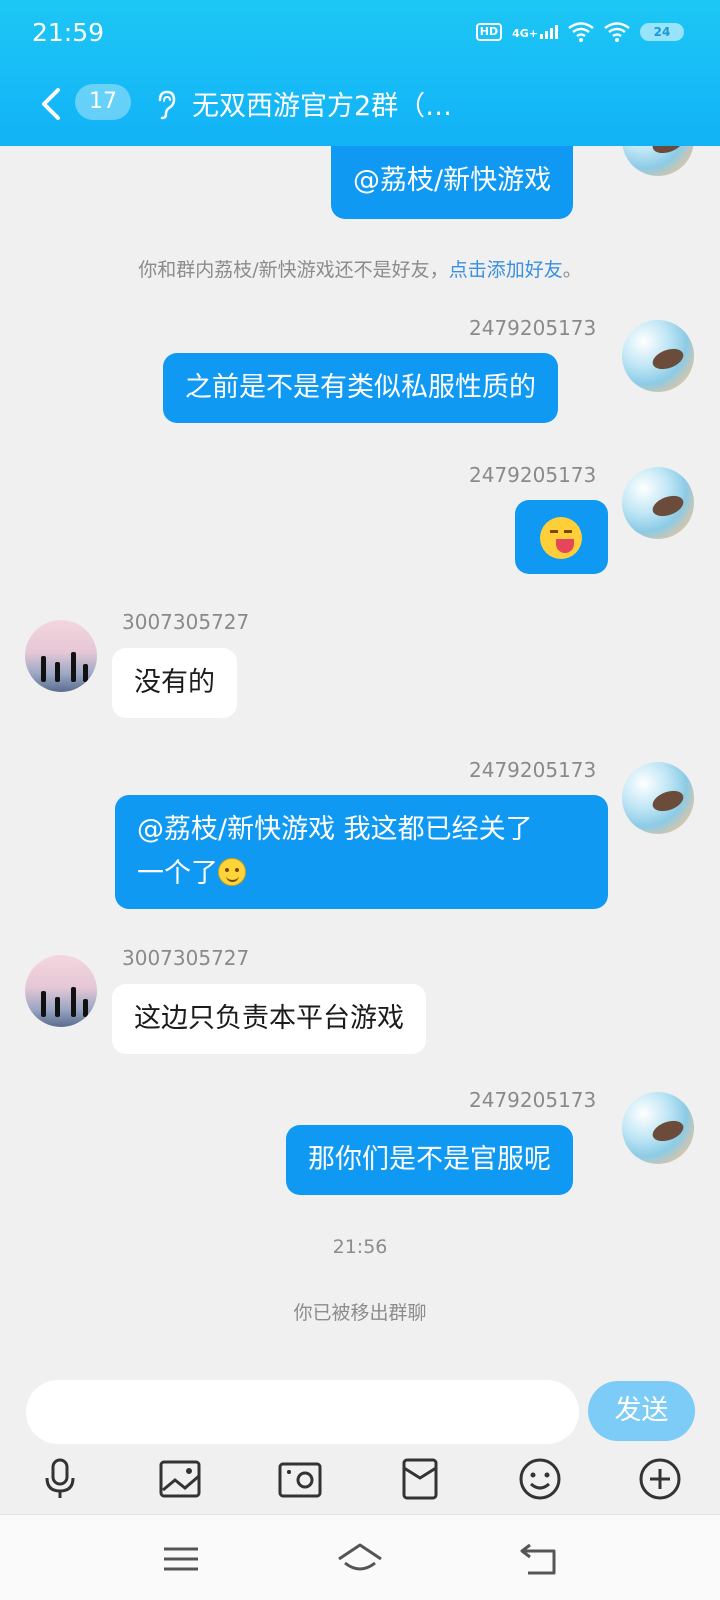  What do you see at coordinates (420, 1479) in the screenshot?
I see `red-packet-icon` at bounding box center [420, 1479].